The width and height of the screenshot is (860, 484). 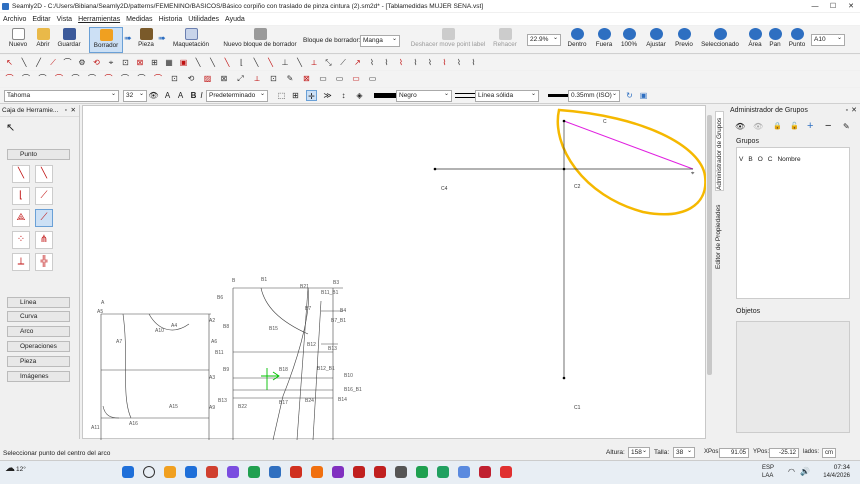 What do you see at coordinates (577, 40) in the screenshot?
I see `zoom-in-button: Dentro` at bounding box center [577, 40].